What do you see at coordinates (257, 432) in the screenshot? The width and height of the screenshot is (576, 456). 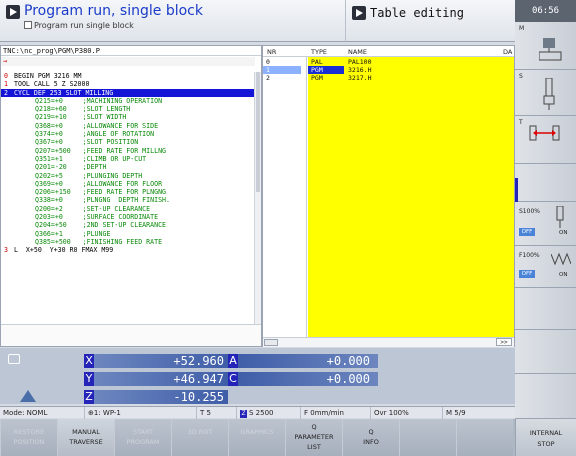 I see `softkey-label: GRAPHICS` at bounding box center [257, 432].